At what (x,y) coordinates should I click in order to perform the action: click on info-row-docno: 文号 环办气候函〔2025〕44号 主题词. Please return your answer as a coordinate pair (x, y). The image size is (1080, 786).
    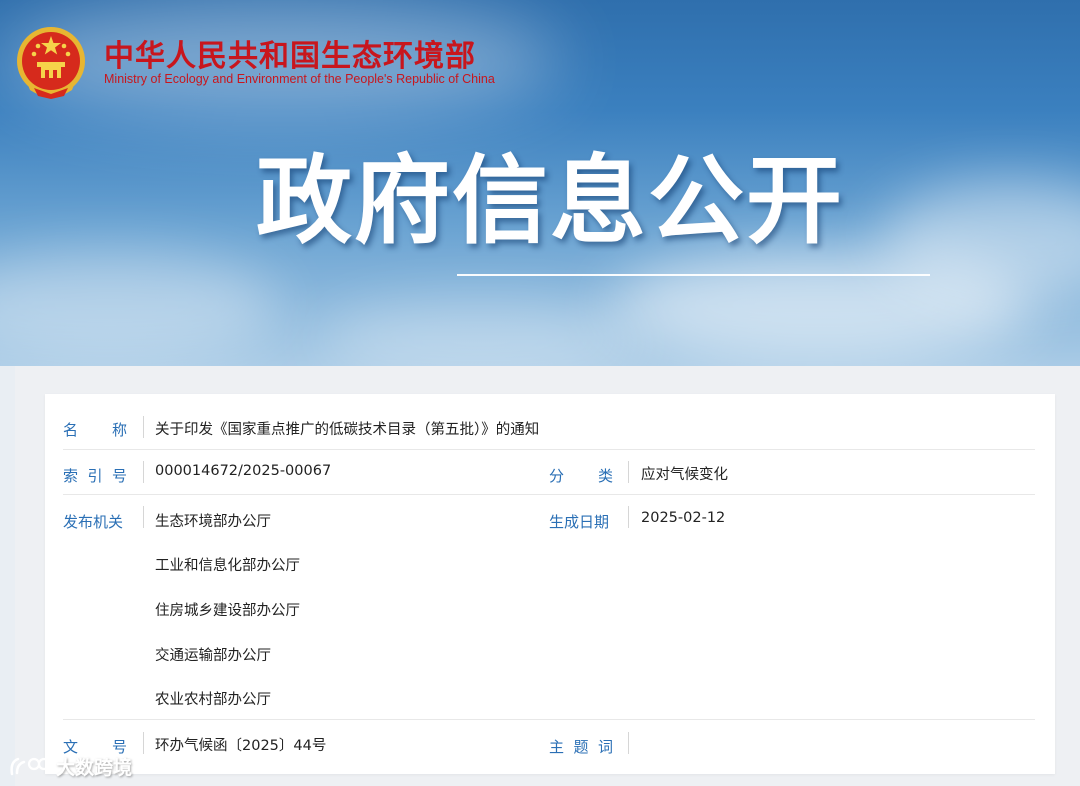
    Looking at the image, I should click on (549, 744).